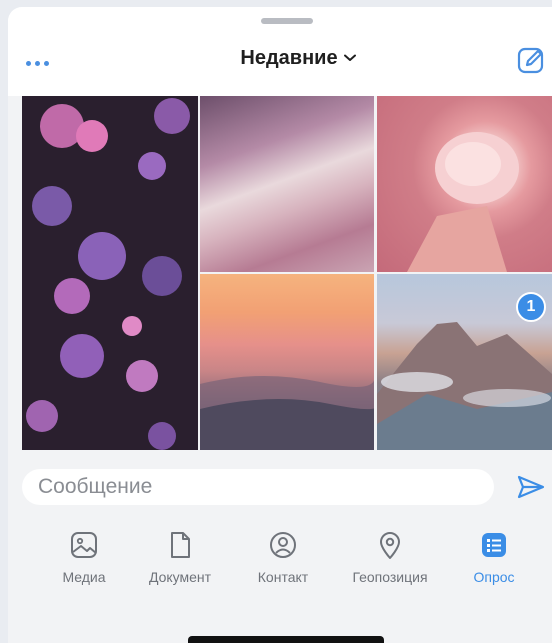 The height and width of the screenshot is (643, 552). I want to click on action-document: Документ, so click(180, 557).